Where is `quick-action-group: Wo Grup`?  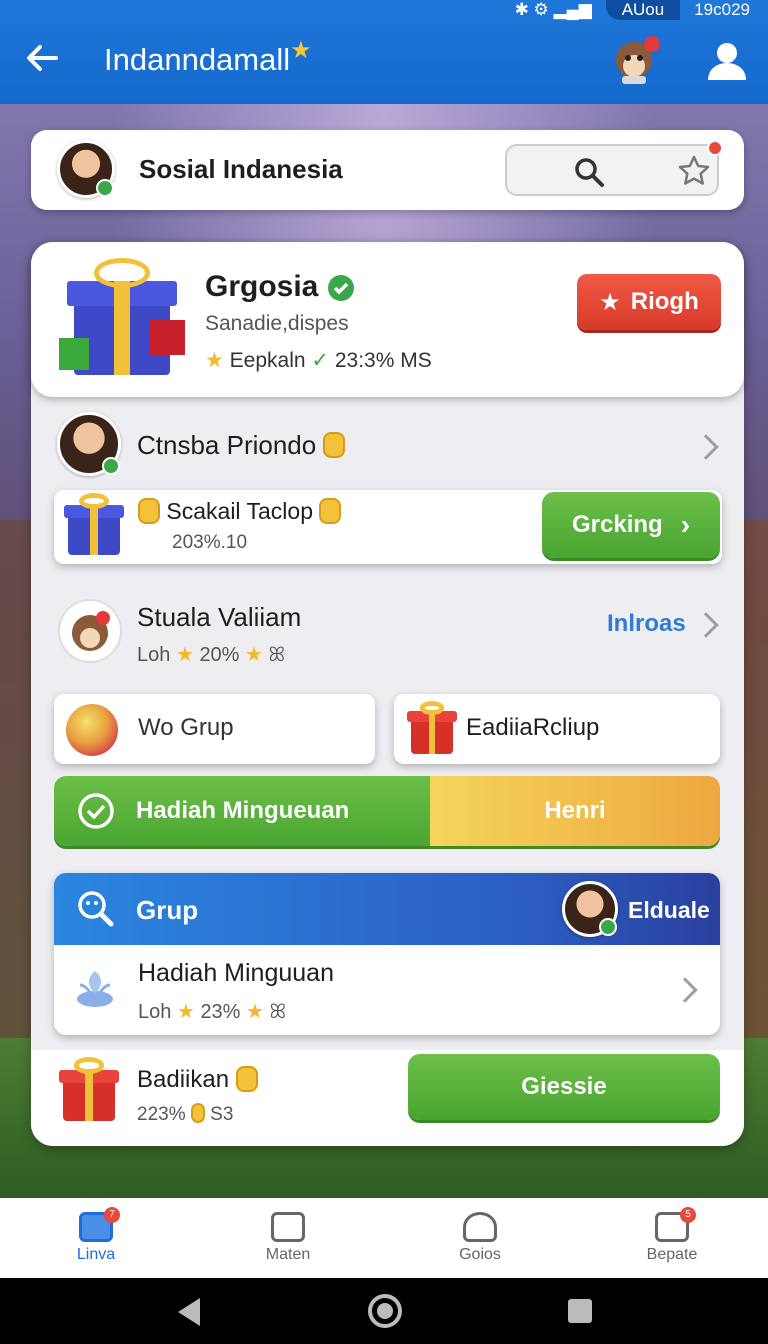 quick-action-group: Wo Grup is located at coordinates (214, 729).